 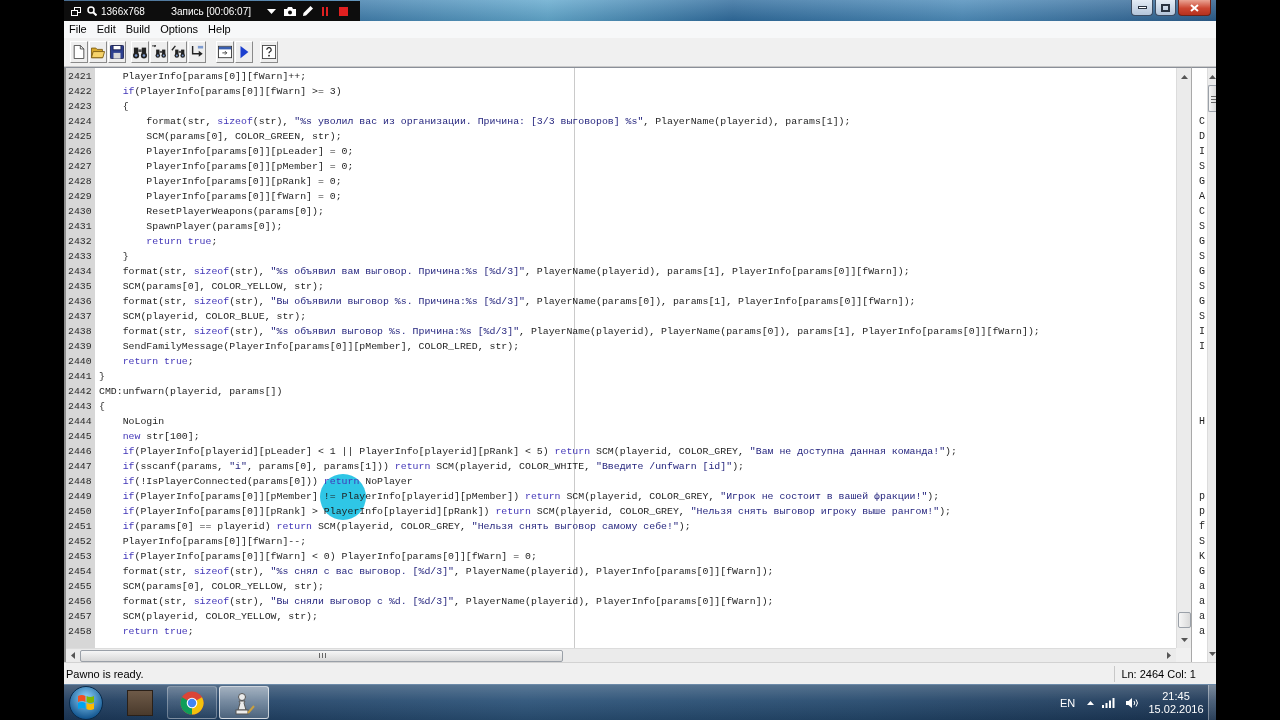 What do you see at coordinates (117, 52) in the screenshot?
I see `save-button` at bounding box center [117, 52].